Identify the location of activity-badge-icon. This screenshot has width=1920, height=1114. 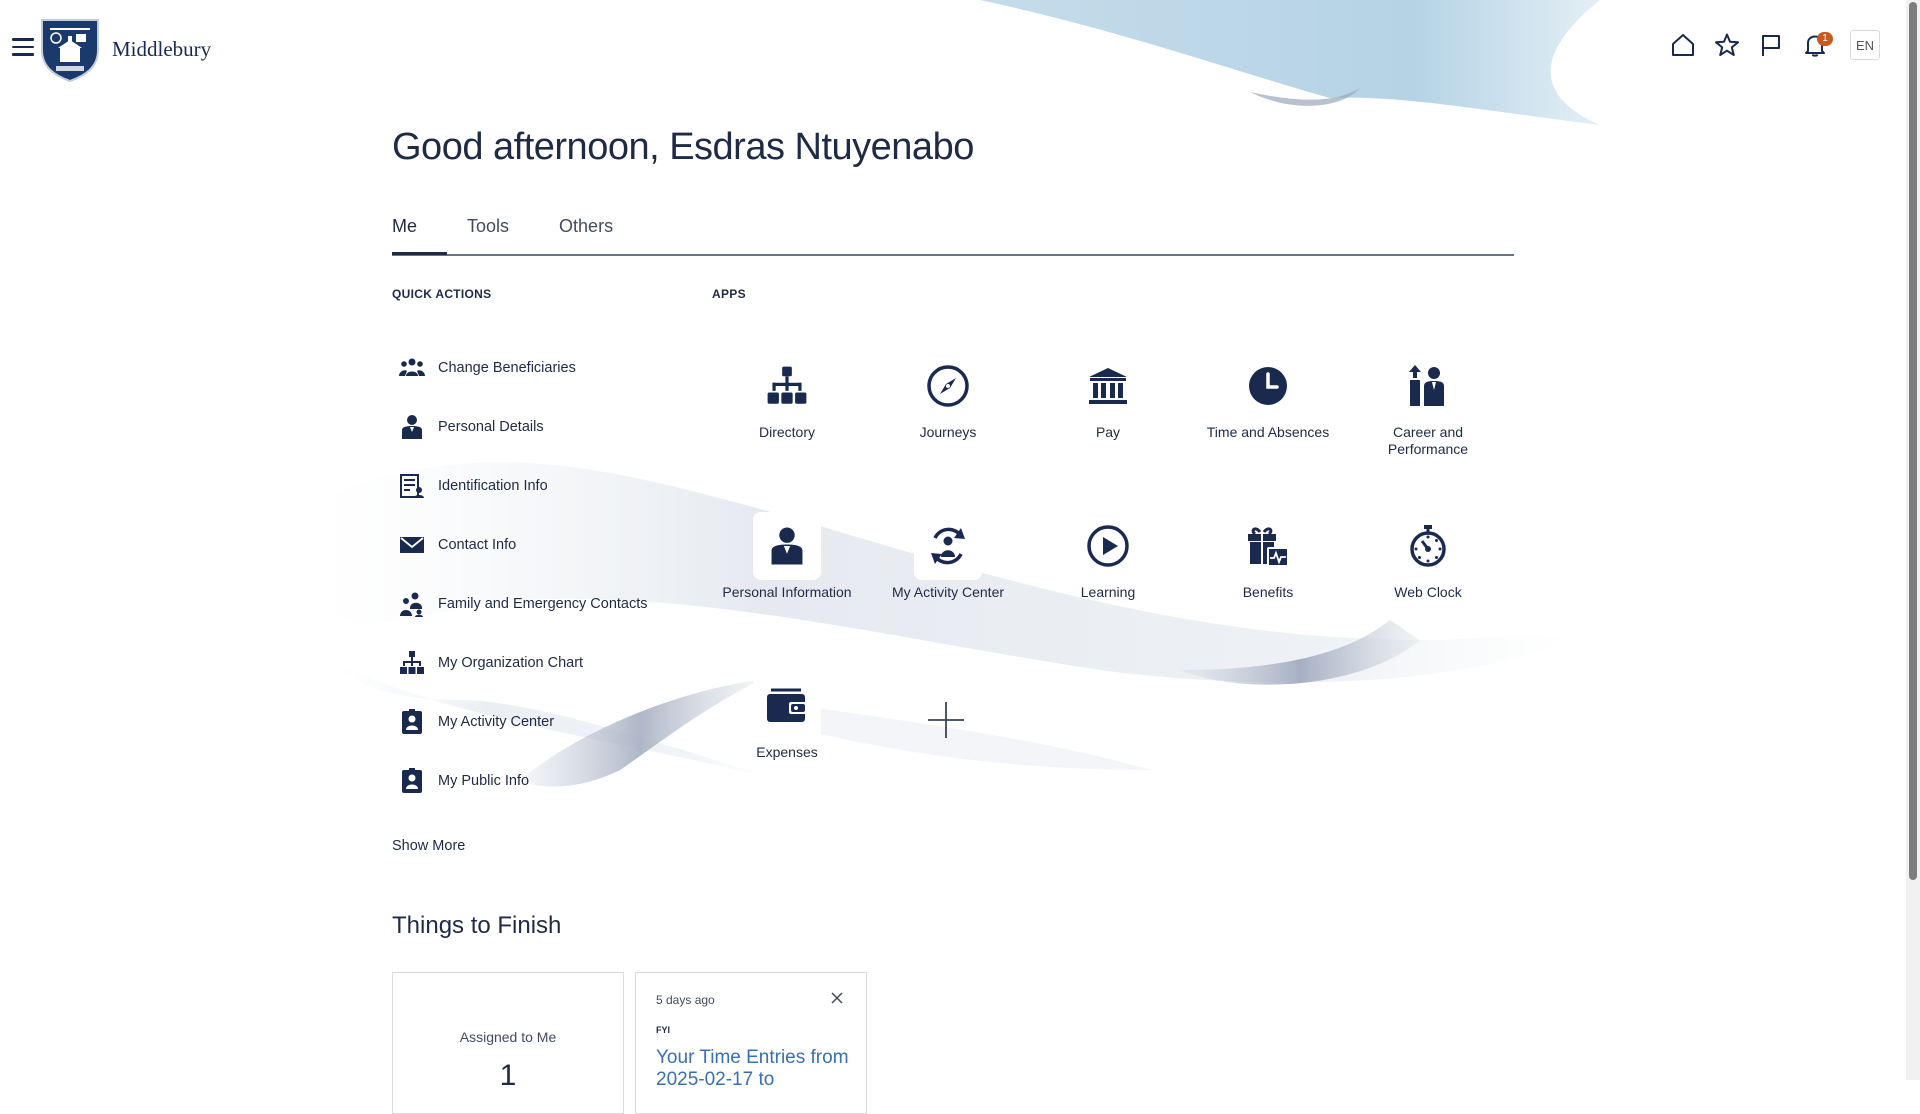
(412, 722).